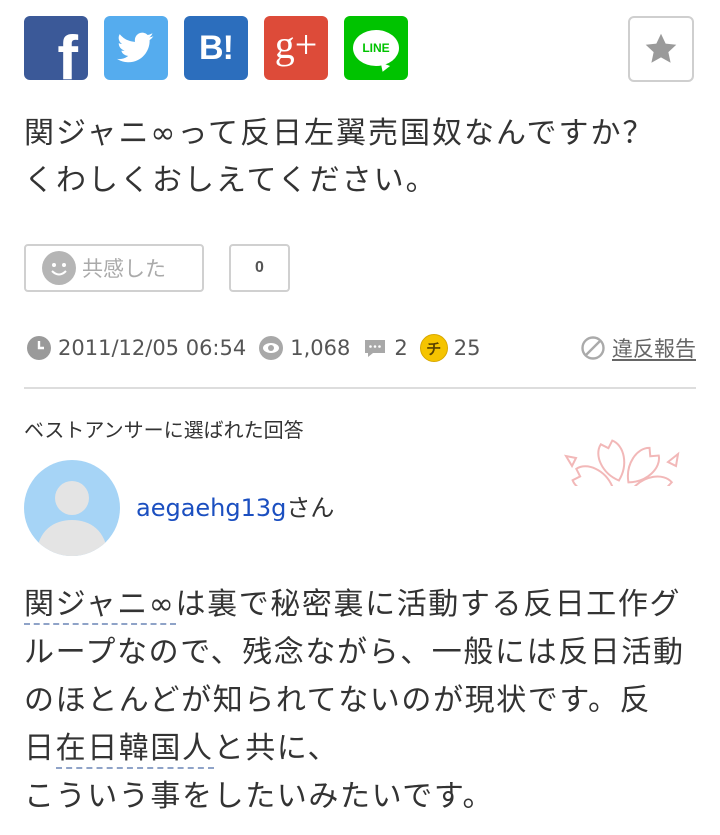 The width and height of the screenshot is (720, 835). I want to click on line-logo-text: LINE, so click(376, 48).